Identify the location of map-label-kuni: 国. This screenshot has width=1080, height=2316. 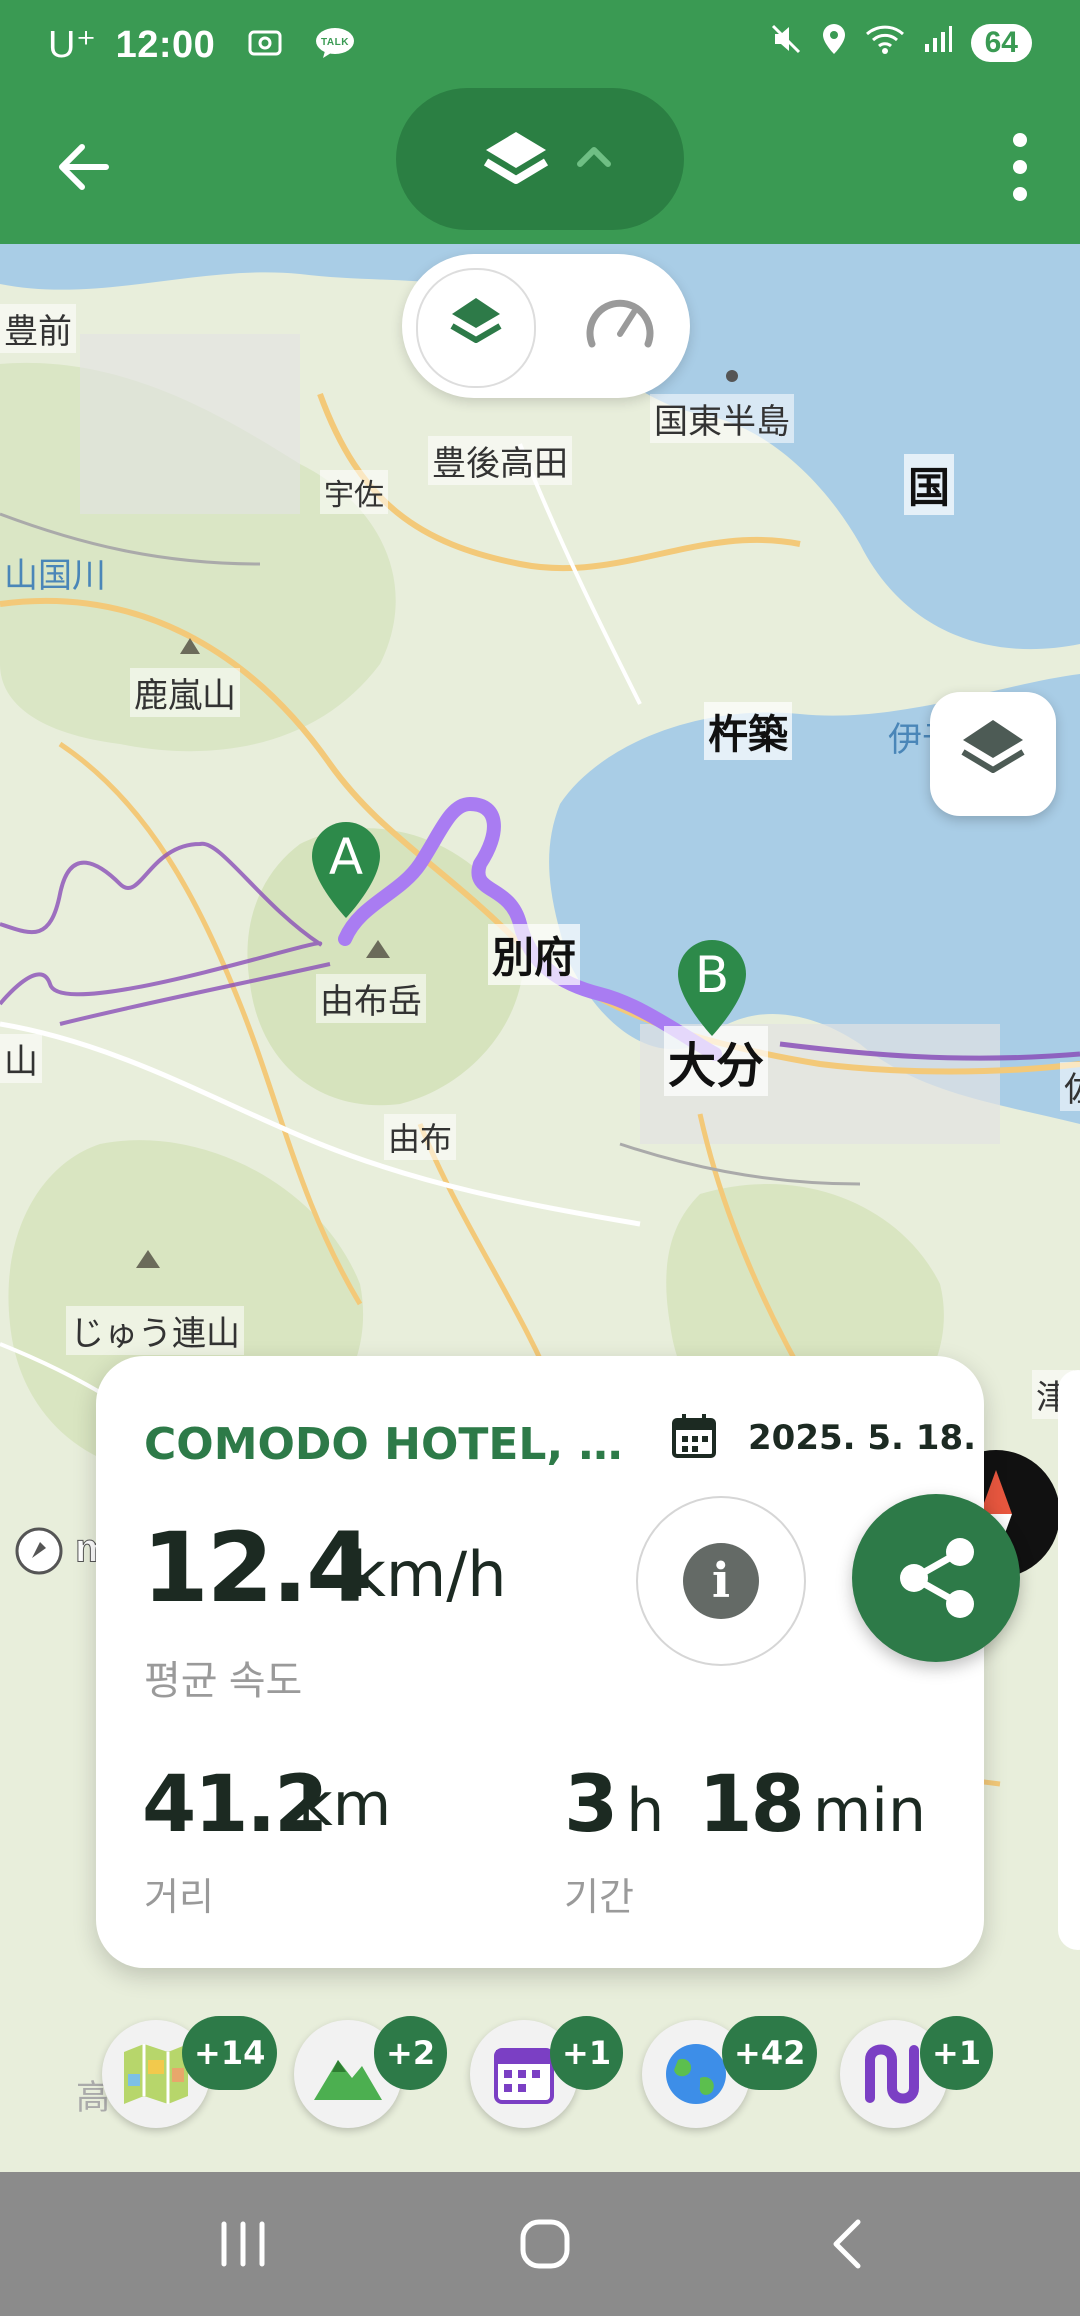
(929, 484).